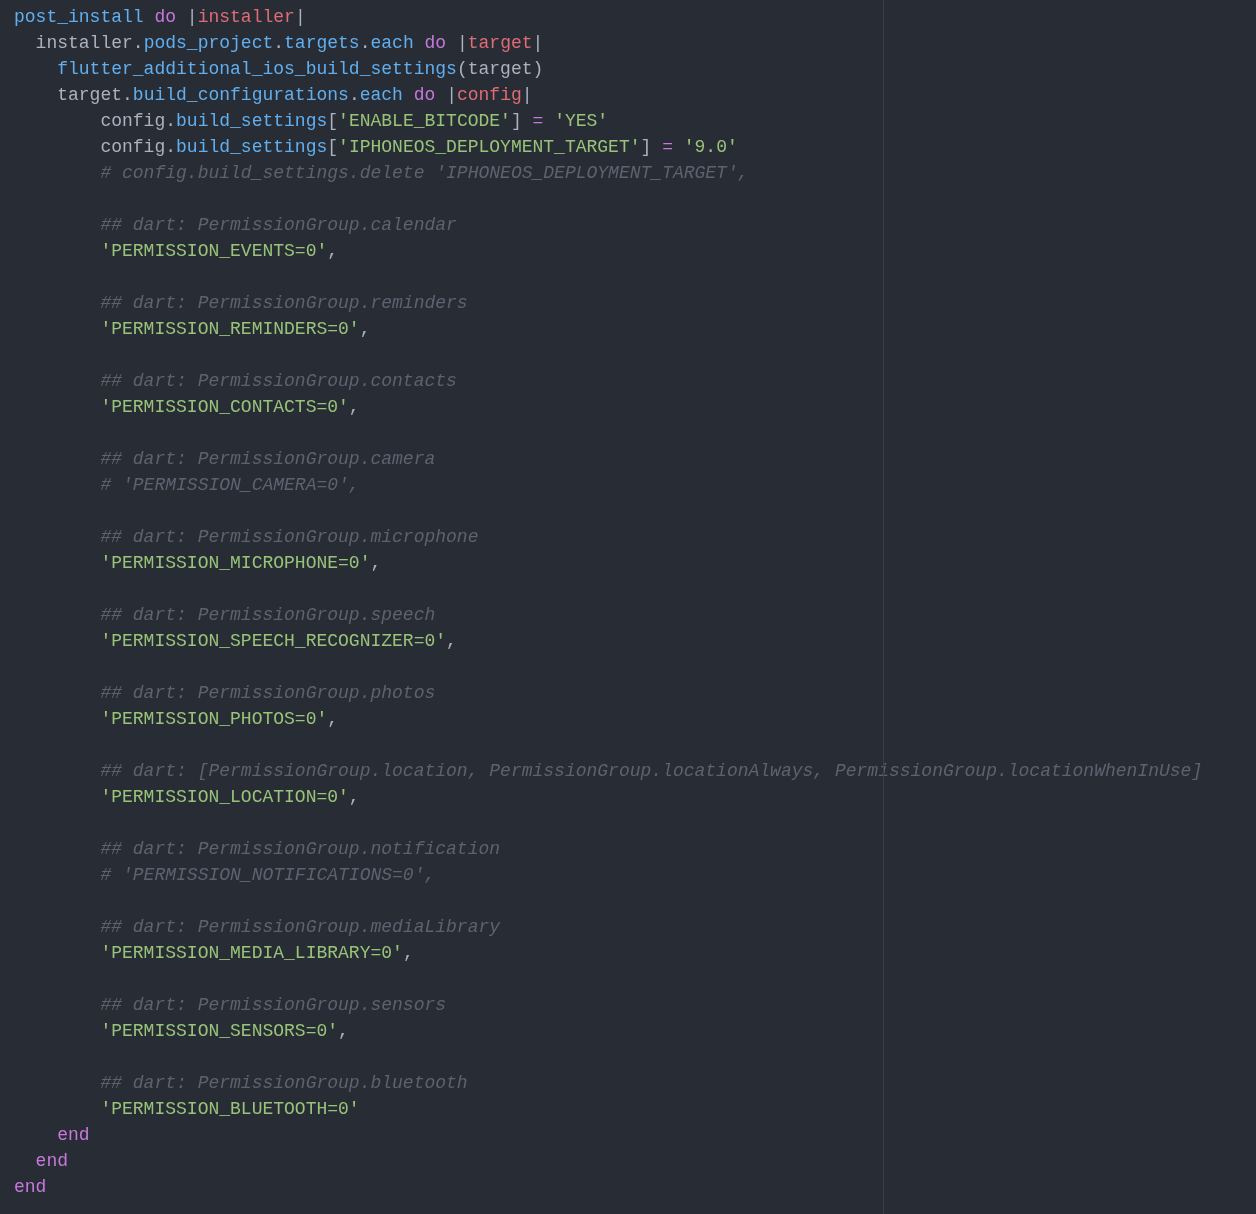  Describe the element at coordinates (354, 121) in the screenshot. I see `code-line: config.build_settings['ENABLE_BITCODE'] = 'YES'` at that location.